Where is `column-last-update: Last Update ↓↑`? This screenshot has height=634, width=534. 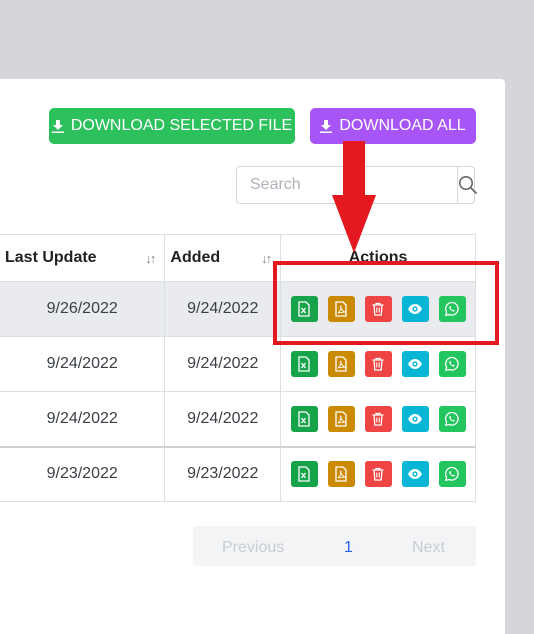 column-last-update: Last Update ↓↑ is located at coordinates (83, 258).